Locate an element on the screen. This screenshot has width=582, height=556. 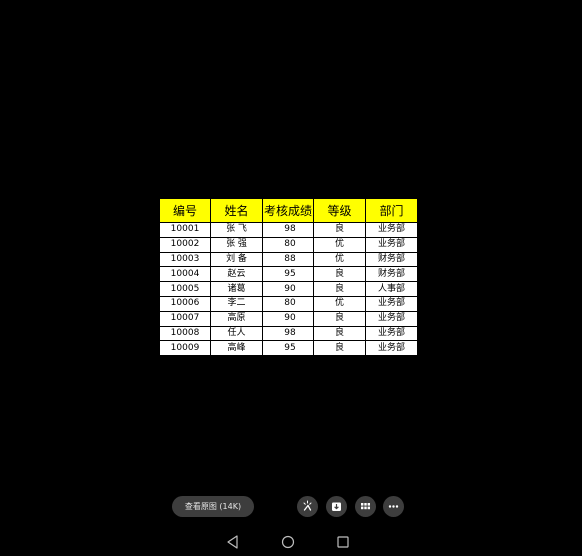
more-button is located at coordinates (393, 506).